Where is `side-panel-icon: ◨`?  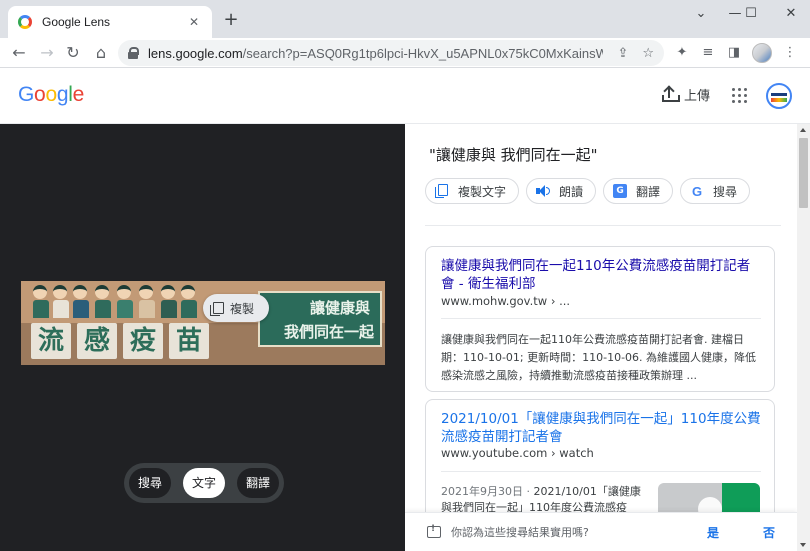
side-panel-icon: ◨ is located at coordinates (734, 53).